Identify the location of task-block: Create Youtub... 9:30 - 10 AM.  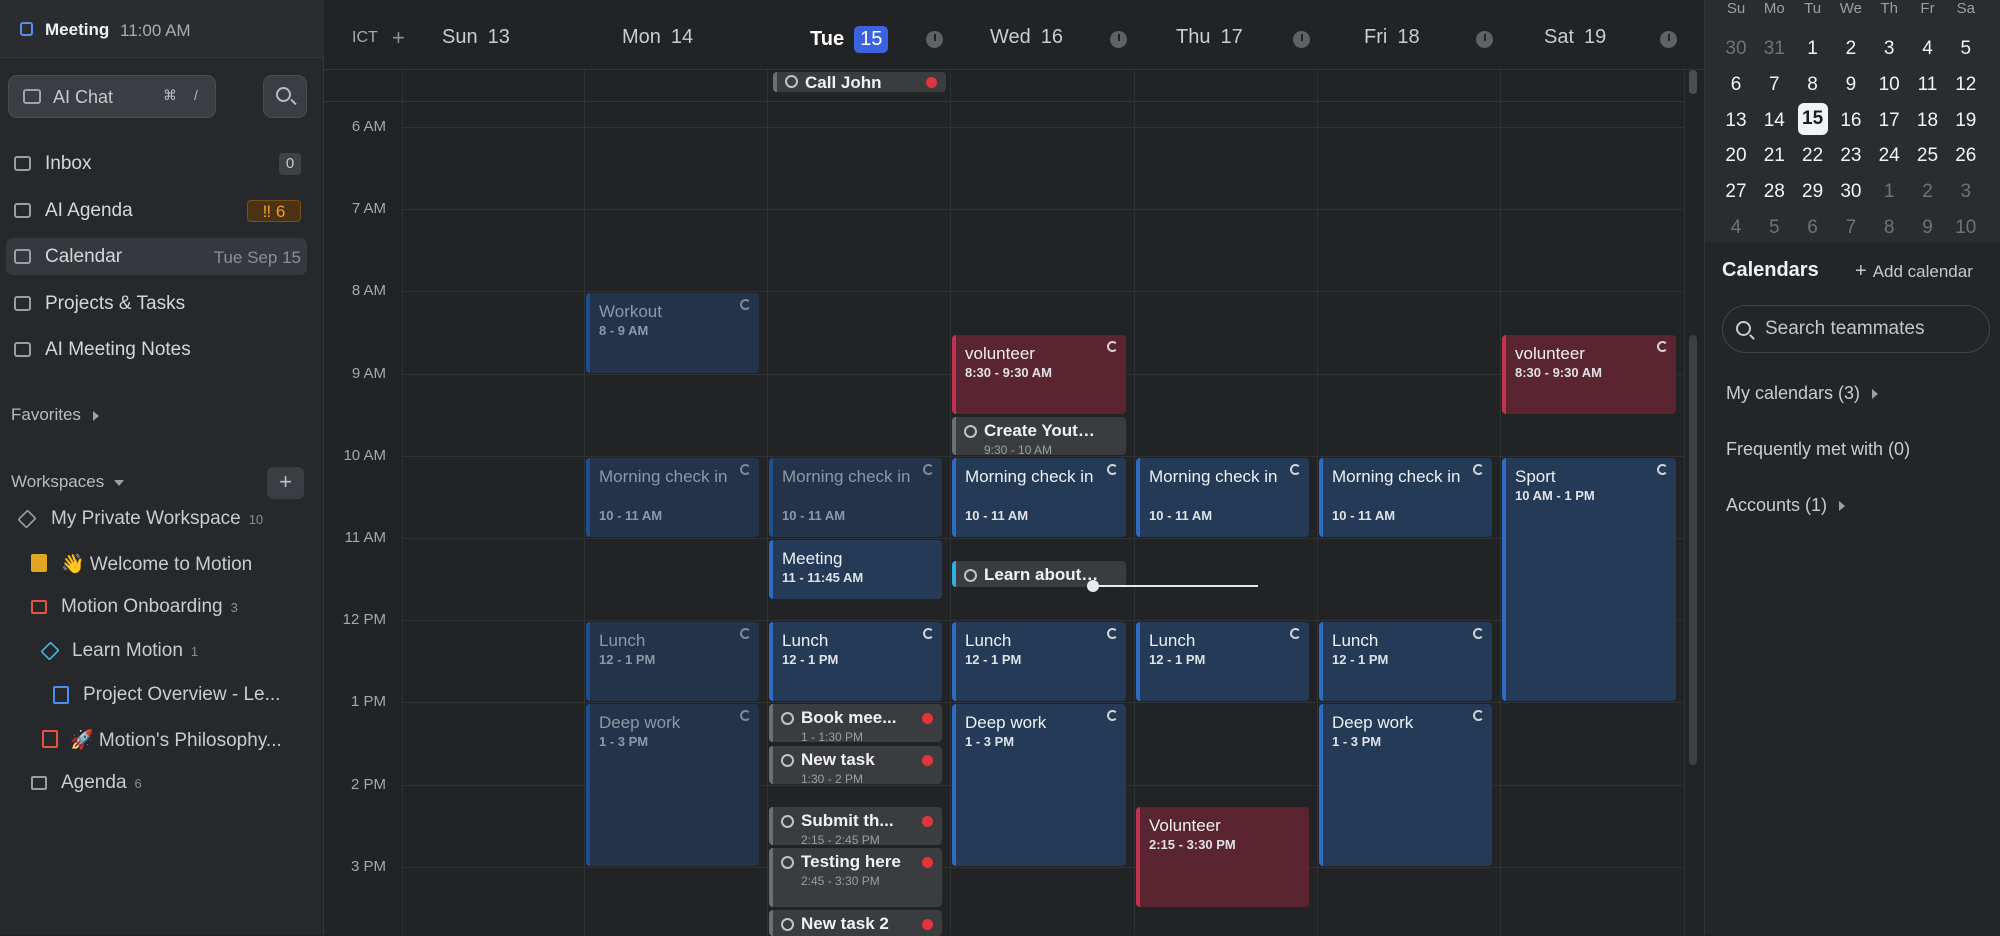
(1039, 435).